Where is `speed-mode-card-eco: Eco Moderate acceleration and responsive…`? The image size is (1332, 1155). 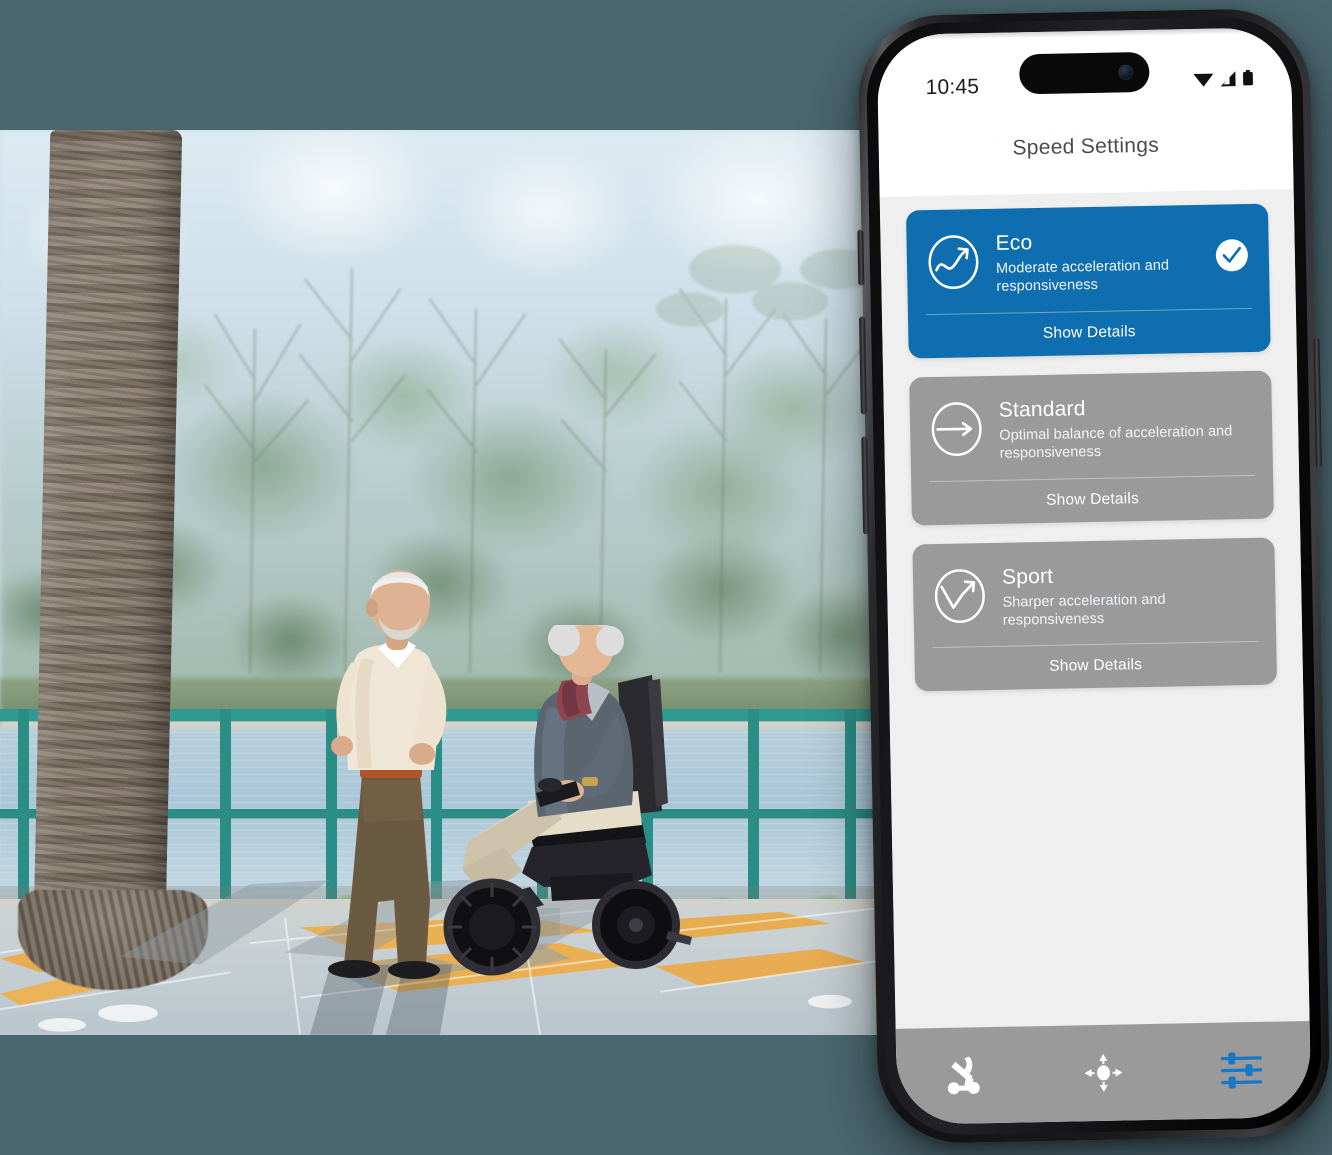 speed-mode-card-eco: Eco Moderate acceleration and responsive… is located at coordinates (1088, 281).